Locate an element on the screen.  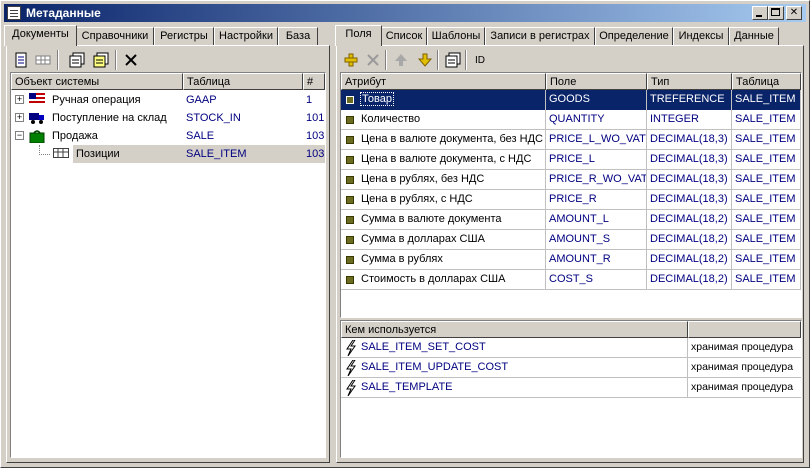
add-button is located at coordinates (351, 60).